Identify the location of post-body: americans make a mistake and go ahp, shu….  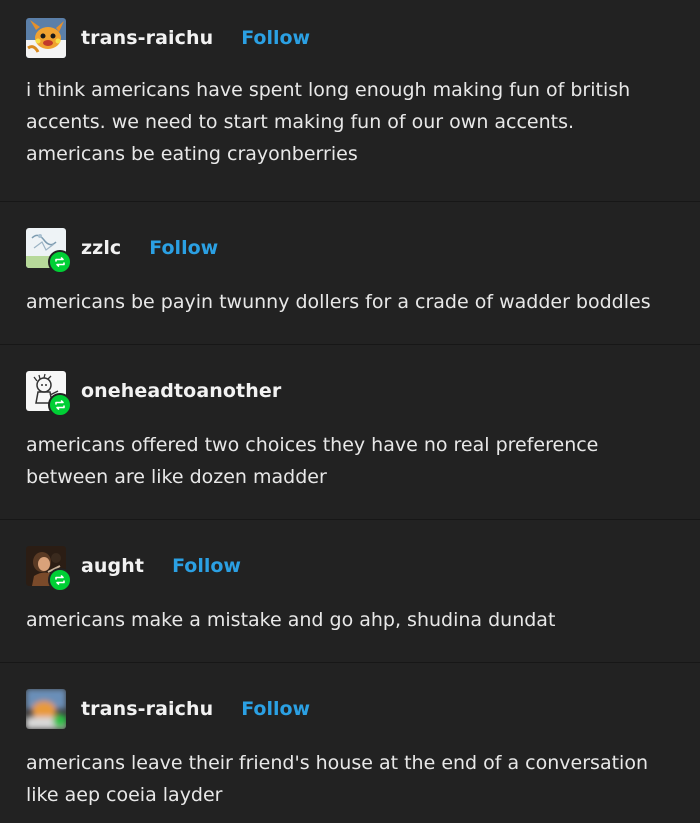
(350, 614).